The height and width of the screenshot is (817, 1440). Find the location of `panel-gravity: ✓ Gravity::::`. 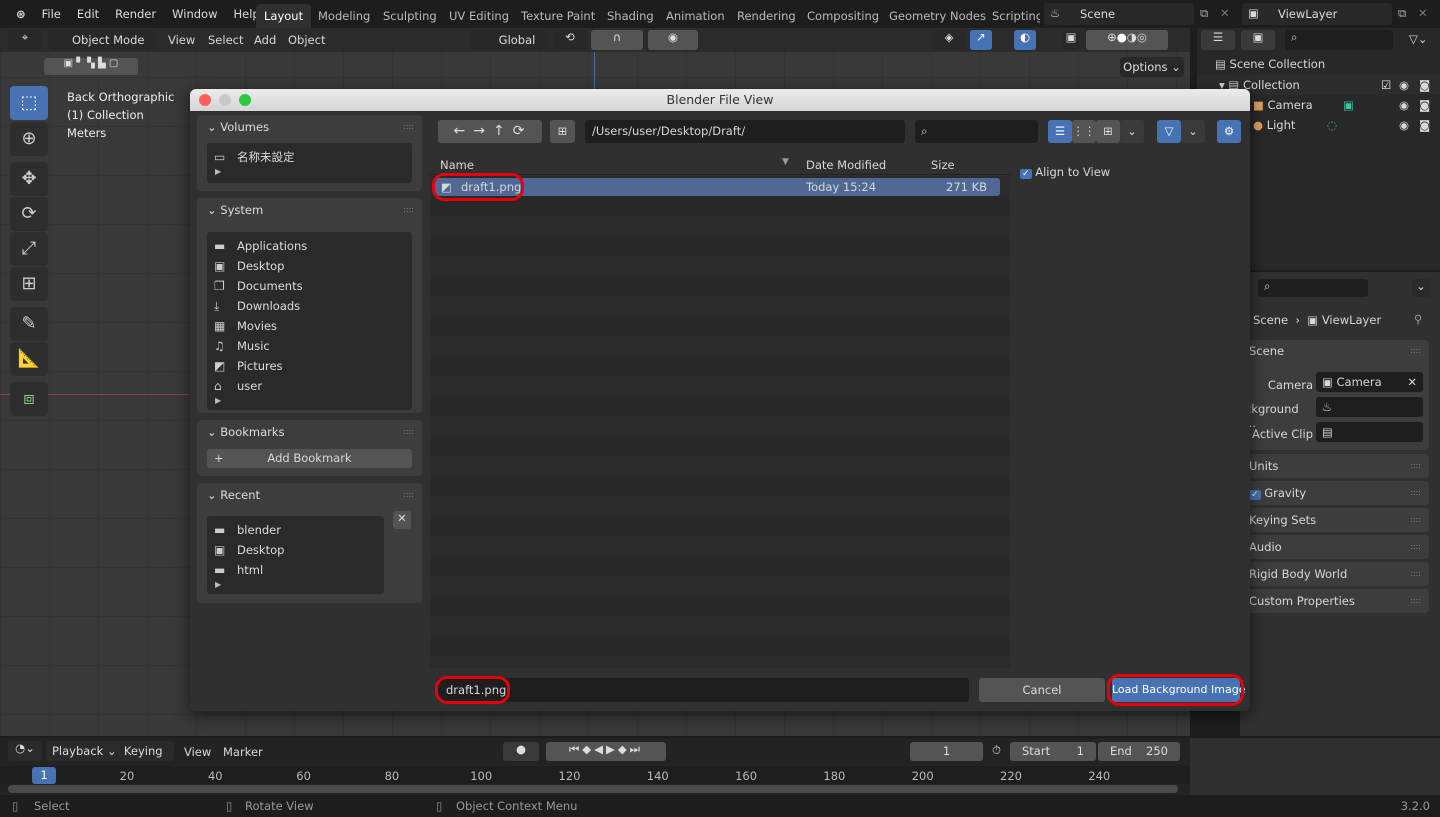

panel-gravity: ✓ Gravity:::: is located at coordinates (1337, 493).